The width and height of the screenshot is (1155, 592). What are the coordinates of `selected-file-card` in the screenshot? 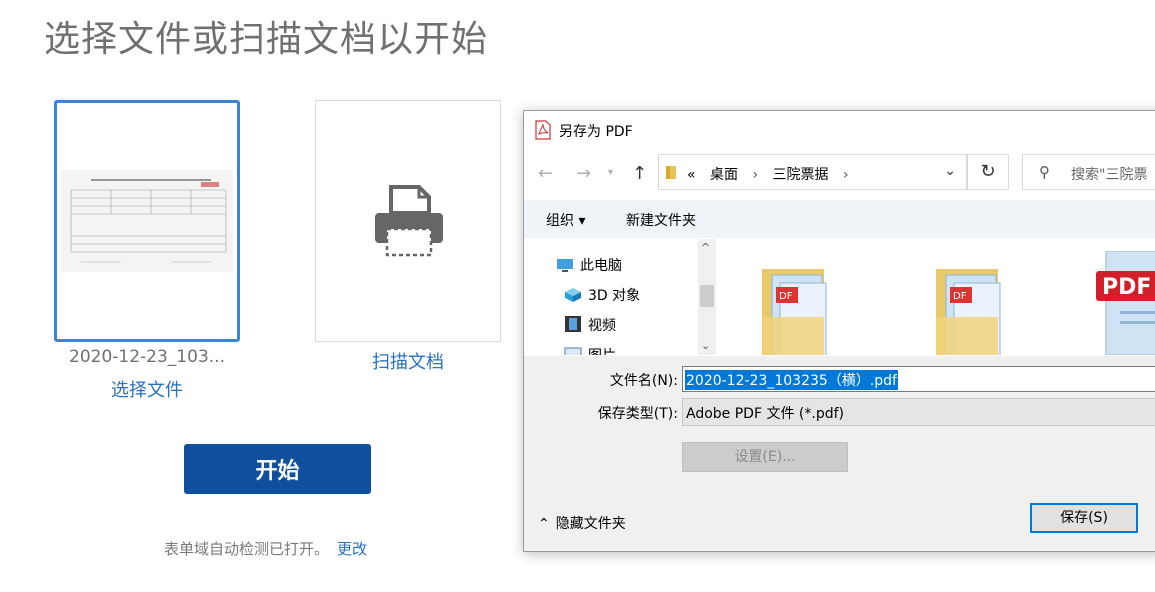 It's located at (147, 221).